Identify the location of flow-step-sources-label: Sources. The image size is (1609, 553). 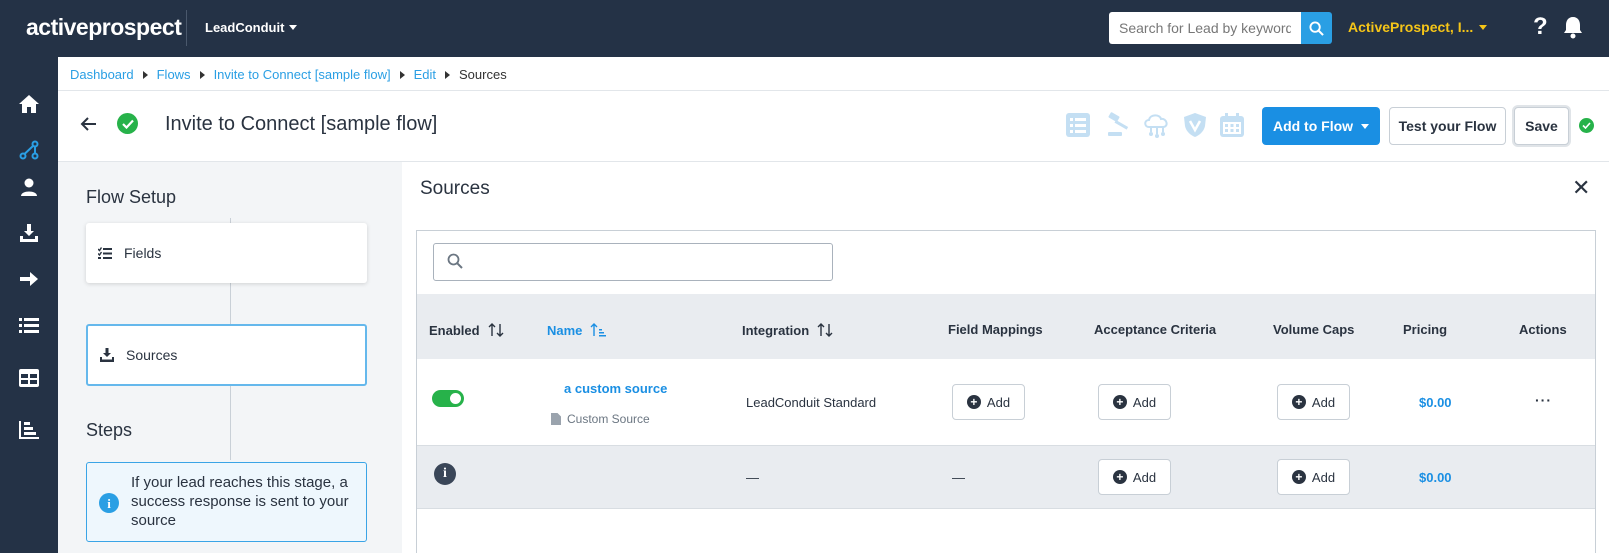
(152, 355).